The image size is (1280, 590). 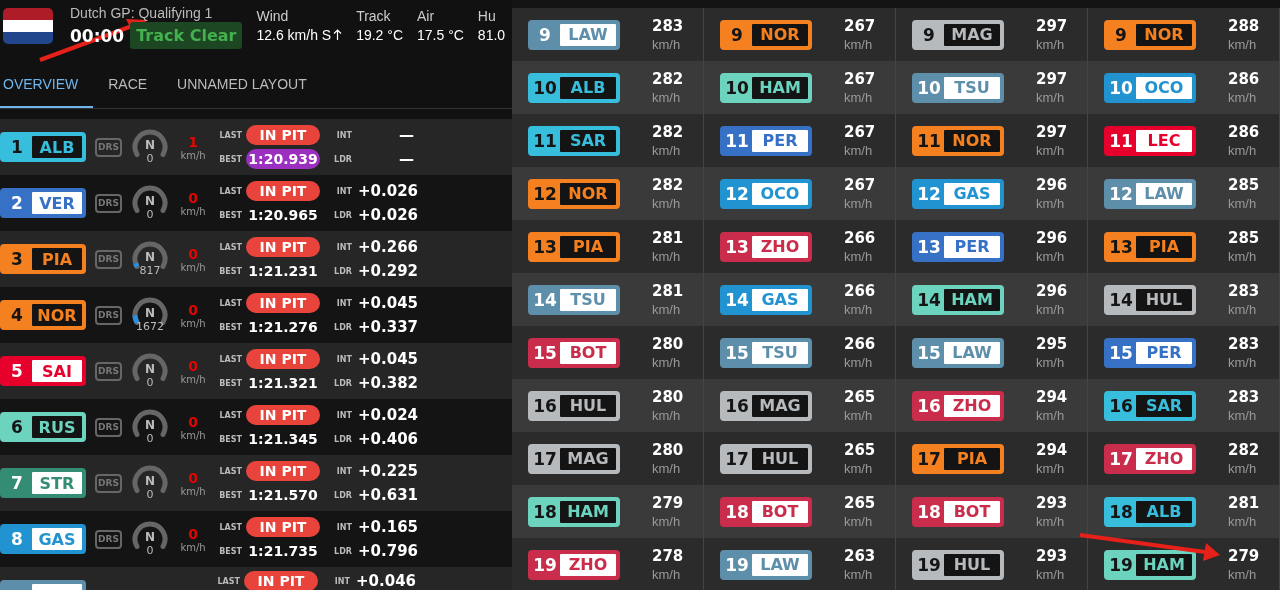 What do you see at coordinates (57, 147) in the screenshot?
I see `driver-code: ALB` at bounding box center [57, 147].